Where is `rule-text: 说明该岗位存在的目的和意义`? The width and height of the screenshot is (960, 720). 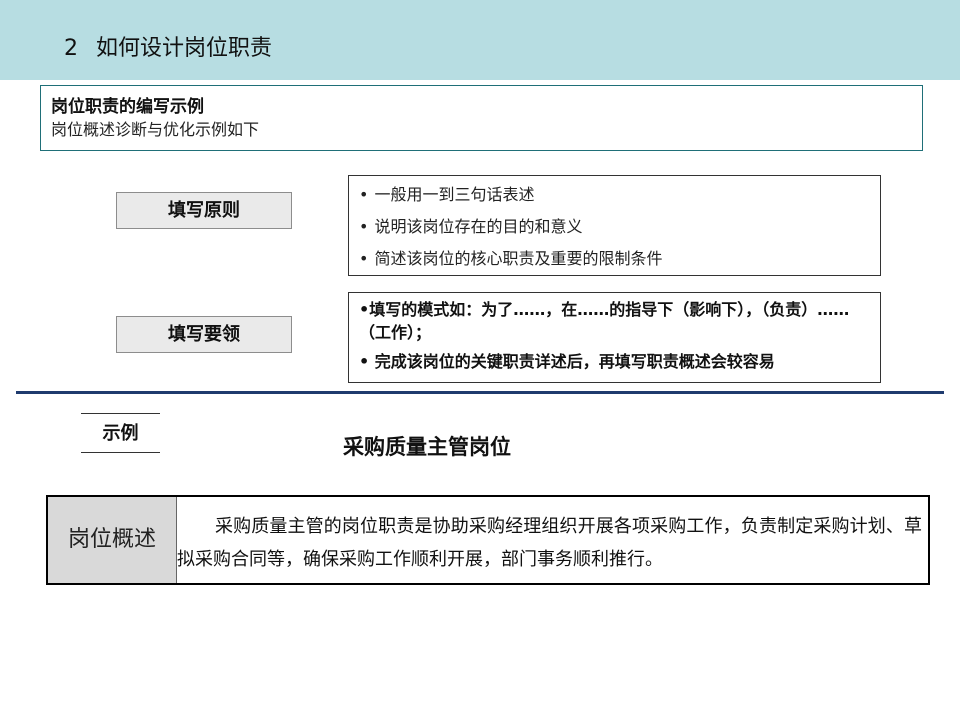
rule-text: 说明该岗位存在的目的和意义 is located at coordinates (478, 226).